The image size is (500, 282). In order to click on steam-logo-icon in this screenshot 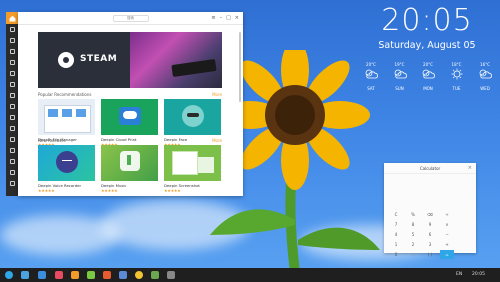, I will do `click(66, 60)`.